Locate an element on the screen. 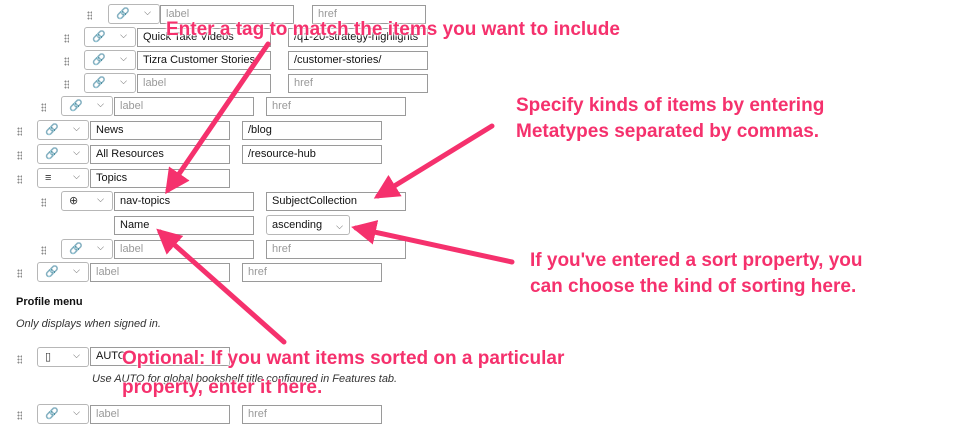 This screenshot has height=424, width=976. sort-property-arrow is located at coordinates (221, 286).